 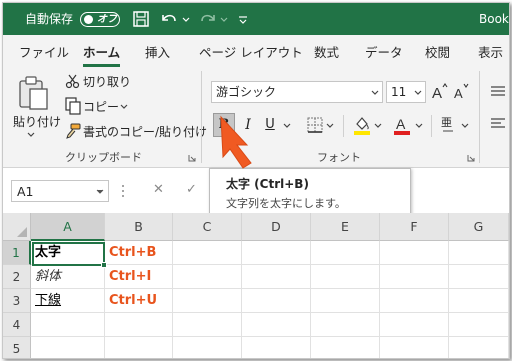 What do you see at coordinates (141, 19) in the screenshot?
I see `save-icon` at bounding box center [141, 19].